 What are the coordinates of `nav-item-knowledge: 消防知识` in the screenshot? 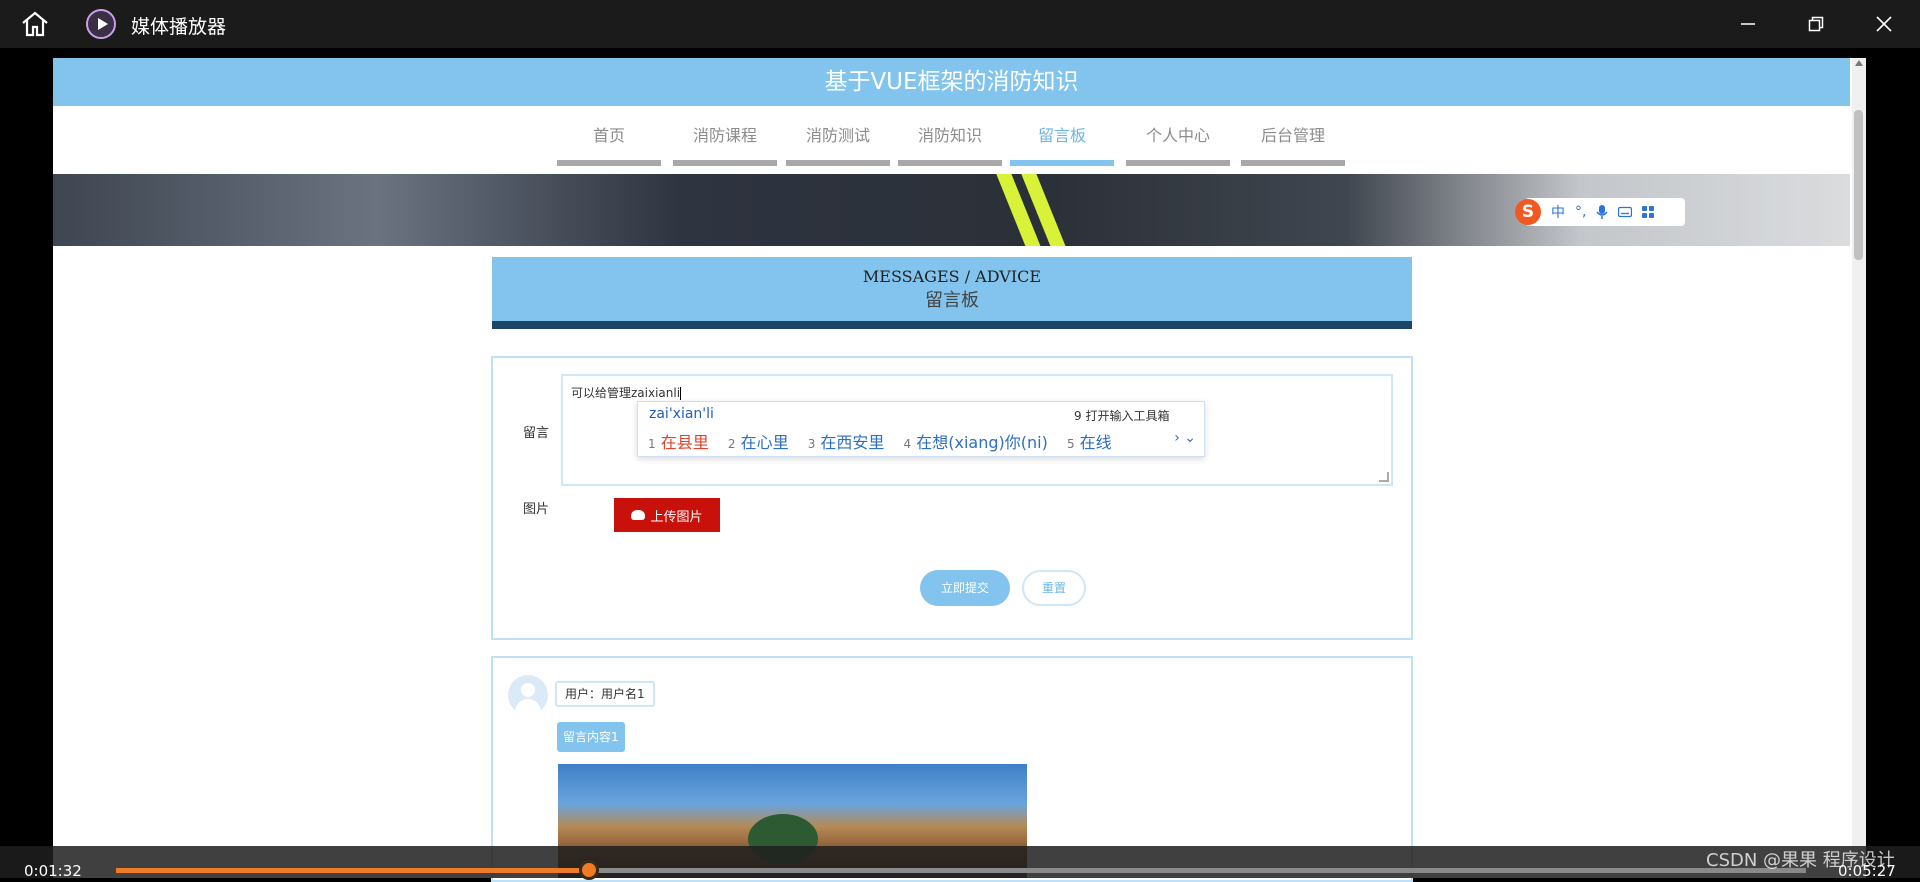 It's located at (950, 144).